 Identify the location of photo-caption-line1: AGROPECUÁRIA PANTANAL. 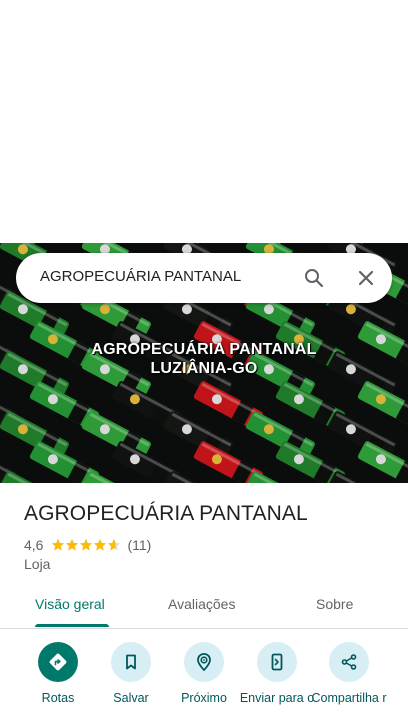
(204, 349).